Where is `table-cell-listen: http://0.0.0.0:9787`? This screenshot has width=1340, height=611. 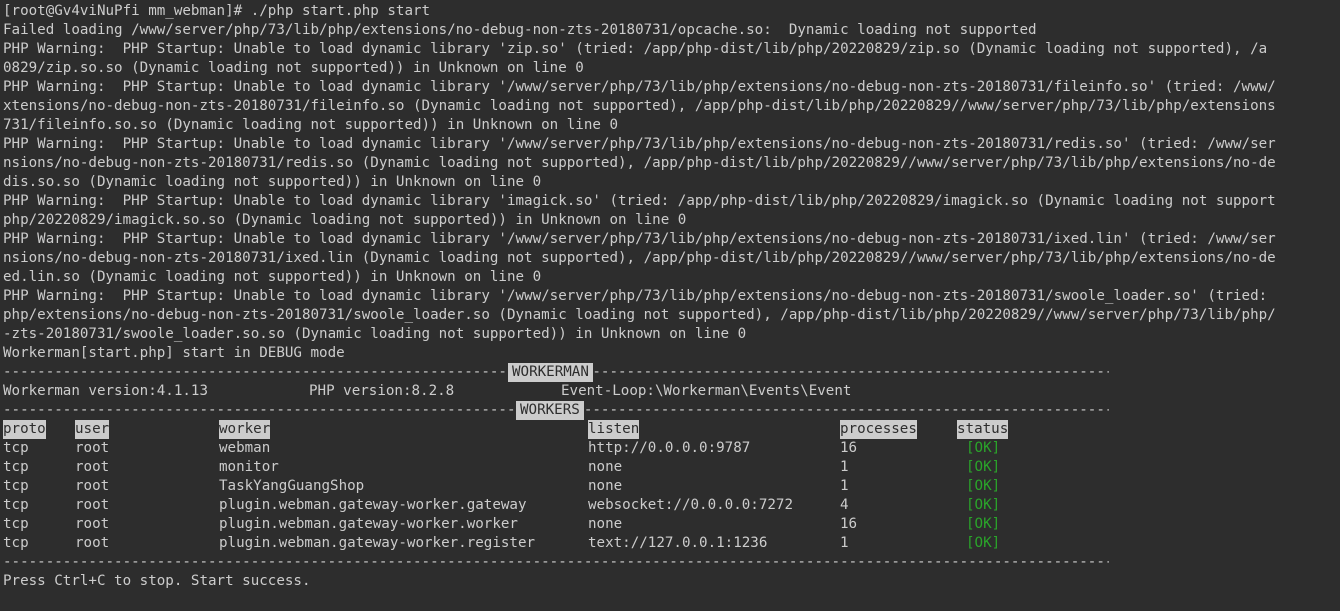
table-cell-listen: http://0.0.0.0:9787 is located at coordinates (669, 448).